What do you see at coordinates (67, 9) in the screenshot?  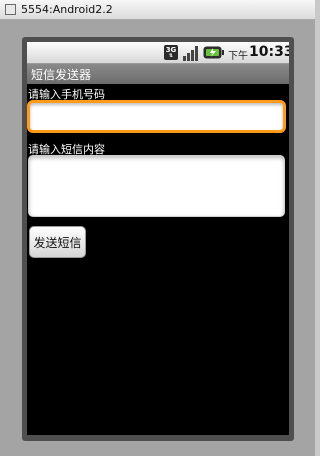 I see `window-title: 5554:Android2.2` at bounding box center [67, 9].